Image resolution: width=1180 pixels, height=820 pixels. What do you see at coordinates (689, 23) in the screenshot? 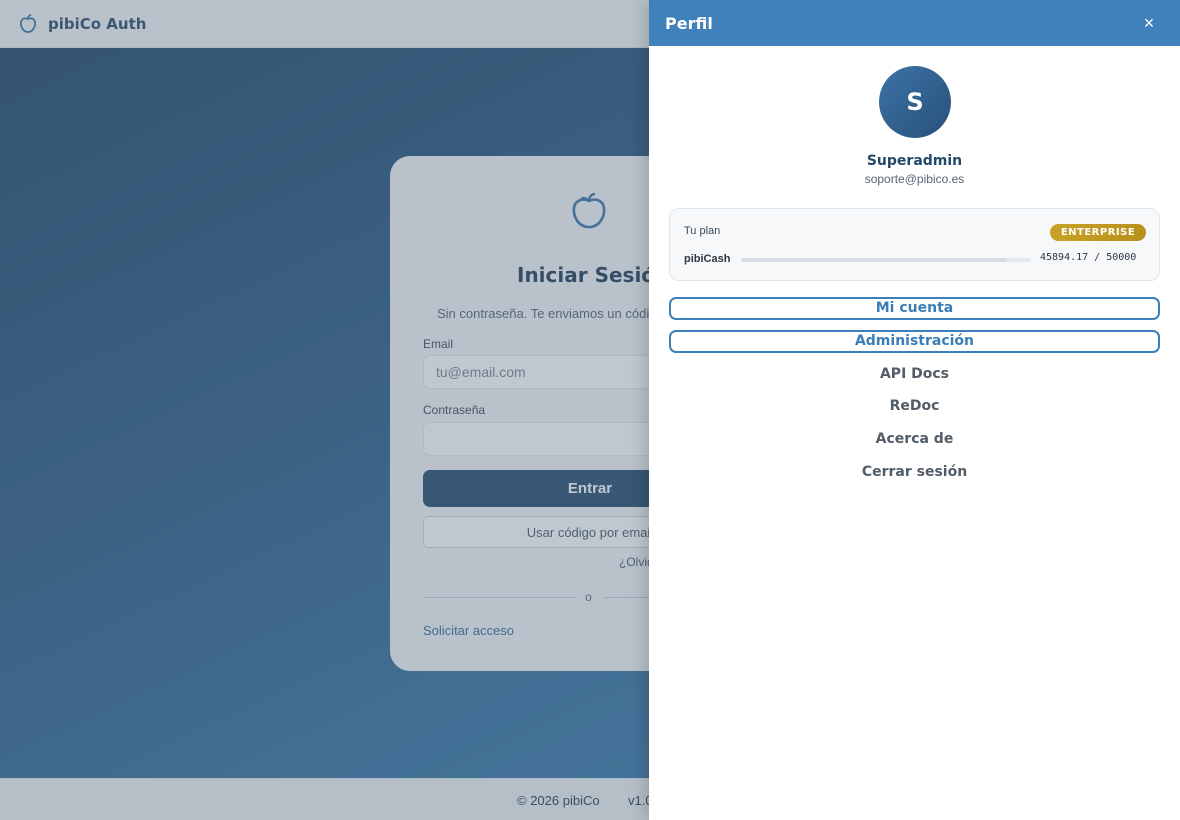
I see `drawer-title: Perfil` at bounding box center [689, 23].